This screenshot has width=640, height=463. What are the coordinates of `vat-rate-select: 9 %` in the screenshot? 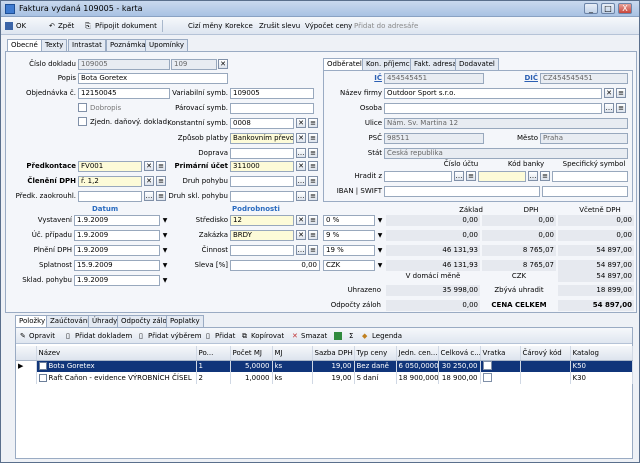 It's located at (349, 235).